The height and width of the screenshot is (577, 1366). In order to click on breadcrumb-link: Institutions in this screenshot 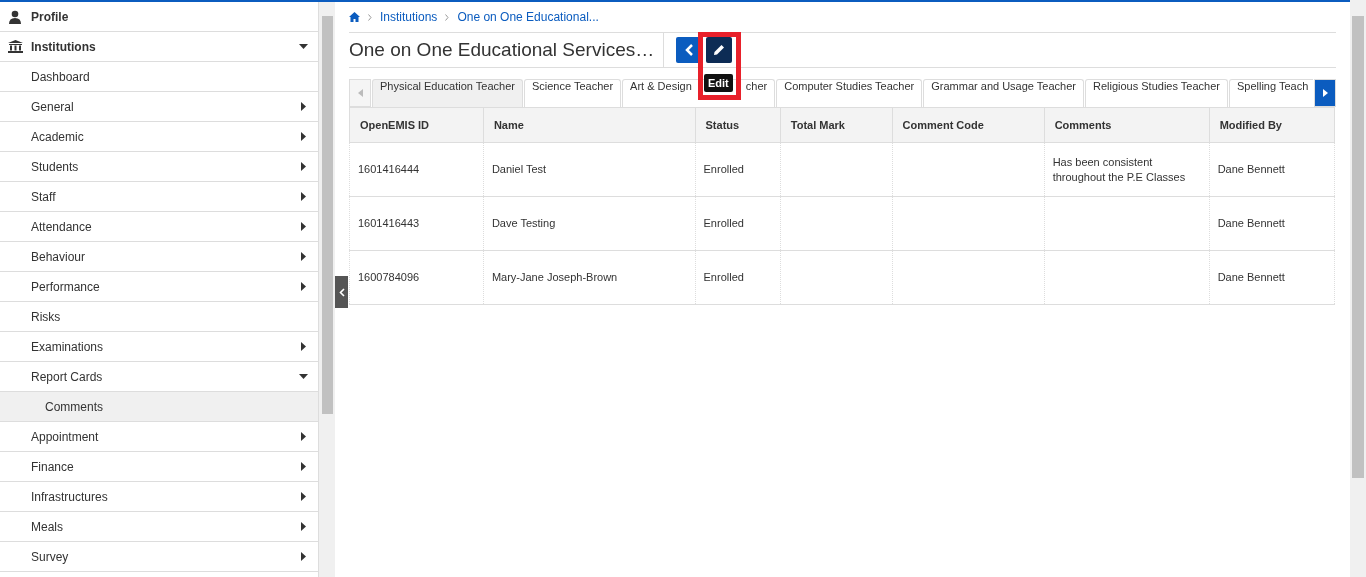, I will do `click(409, 17)`.